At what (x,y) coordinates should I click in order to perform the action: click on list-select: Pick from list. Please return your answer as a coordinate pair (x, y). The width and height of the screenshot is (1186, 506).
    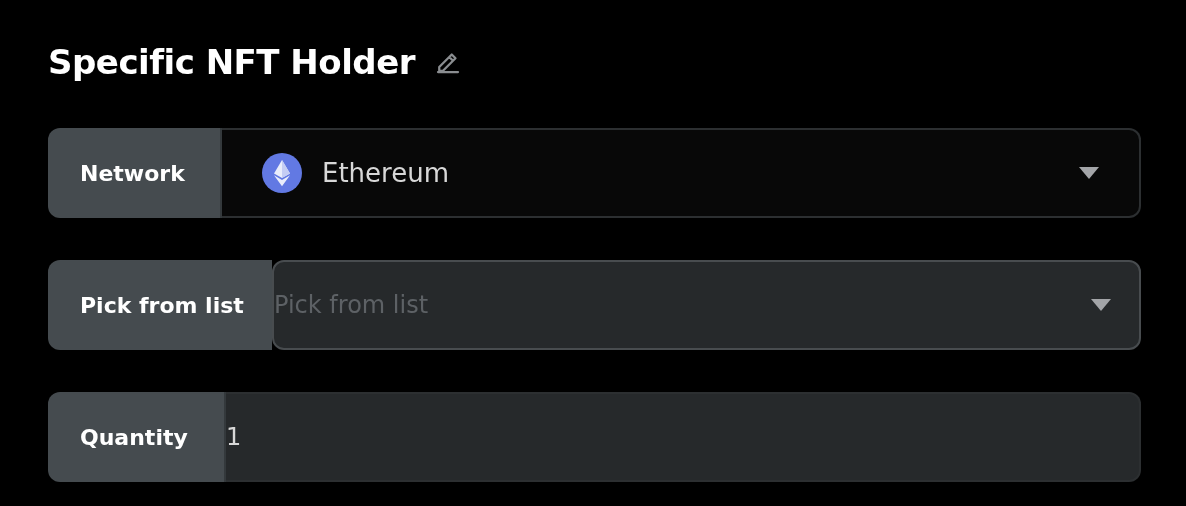
    Looking at the image, I should click on (706, 305).